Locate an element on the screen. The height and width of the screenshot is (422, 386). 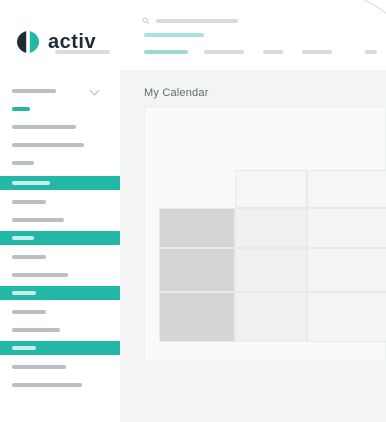
top-bar is located at coordinates (253, 35).